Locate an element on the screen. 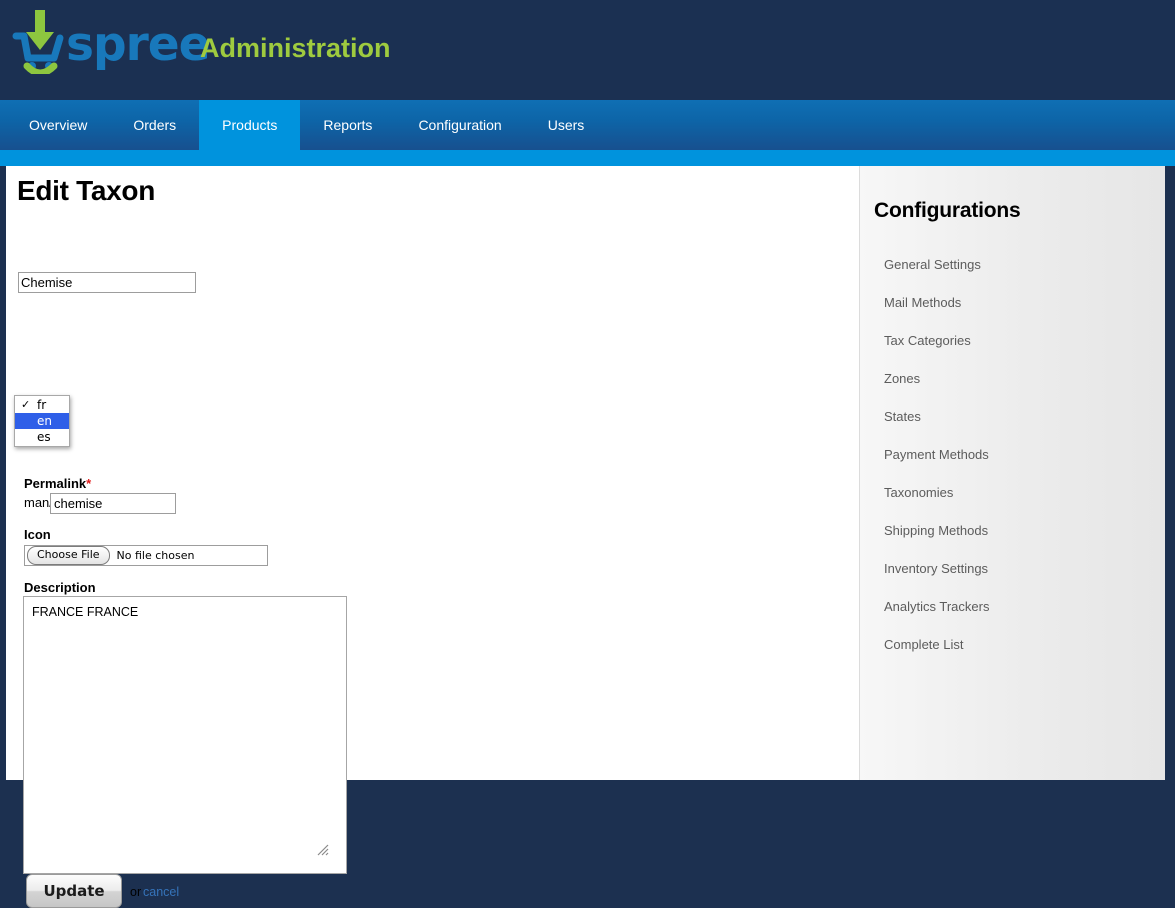 This screenshot has width=1175, height=908. sidebar-item-general-settings: General Settings is located at coordinates (1013, 265).